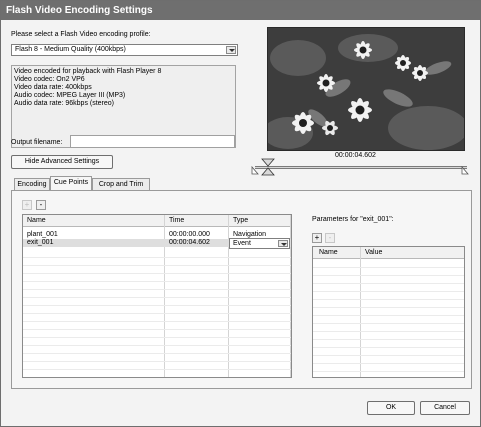 This screenshot has height=427, width=481. Describe the element at coordinates (177, 220) in the screenshot. I see `column-time: Time` at that location.